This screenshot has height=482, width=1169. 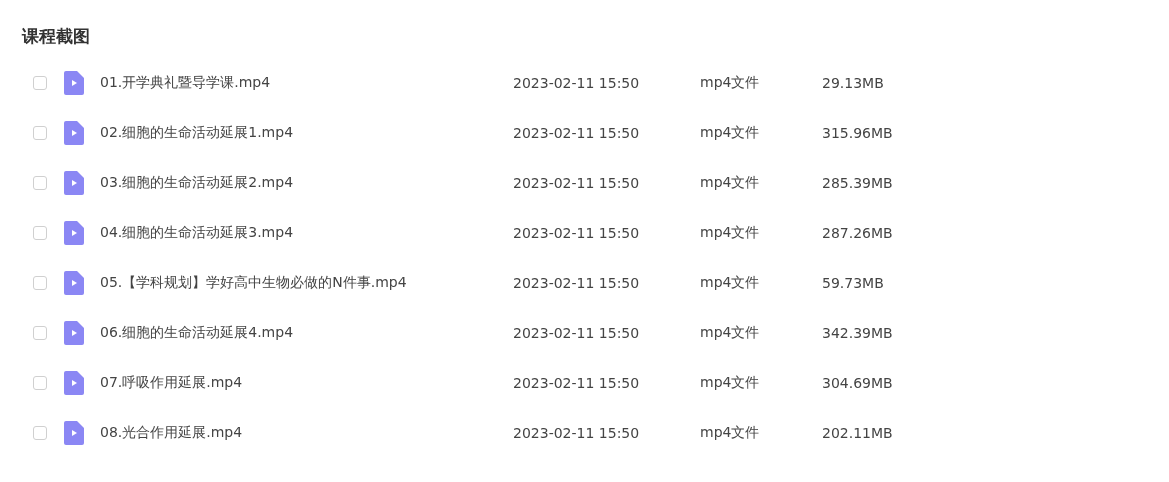 I want to click on file-name: 03.细胞的生命活动延展2.mp4, so click(x=306, y=183).